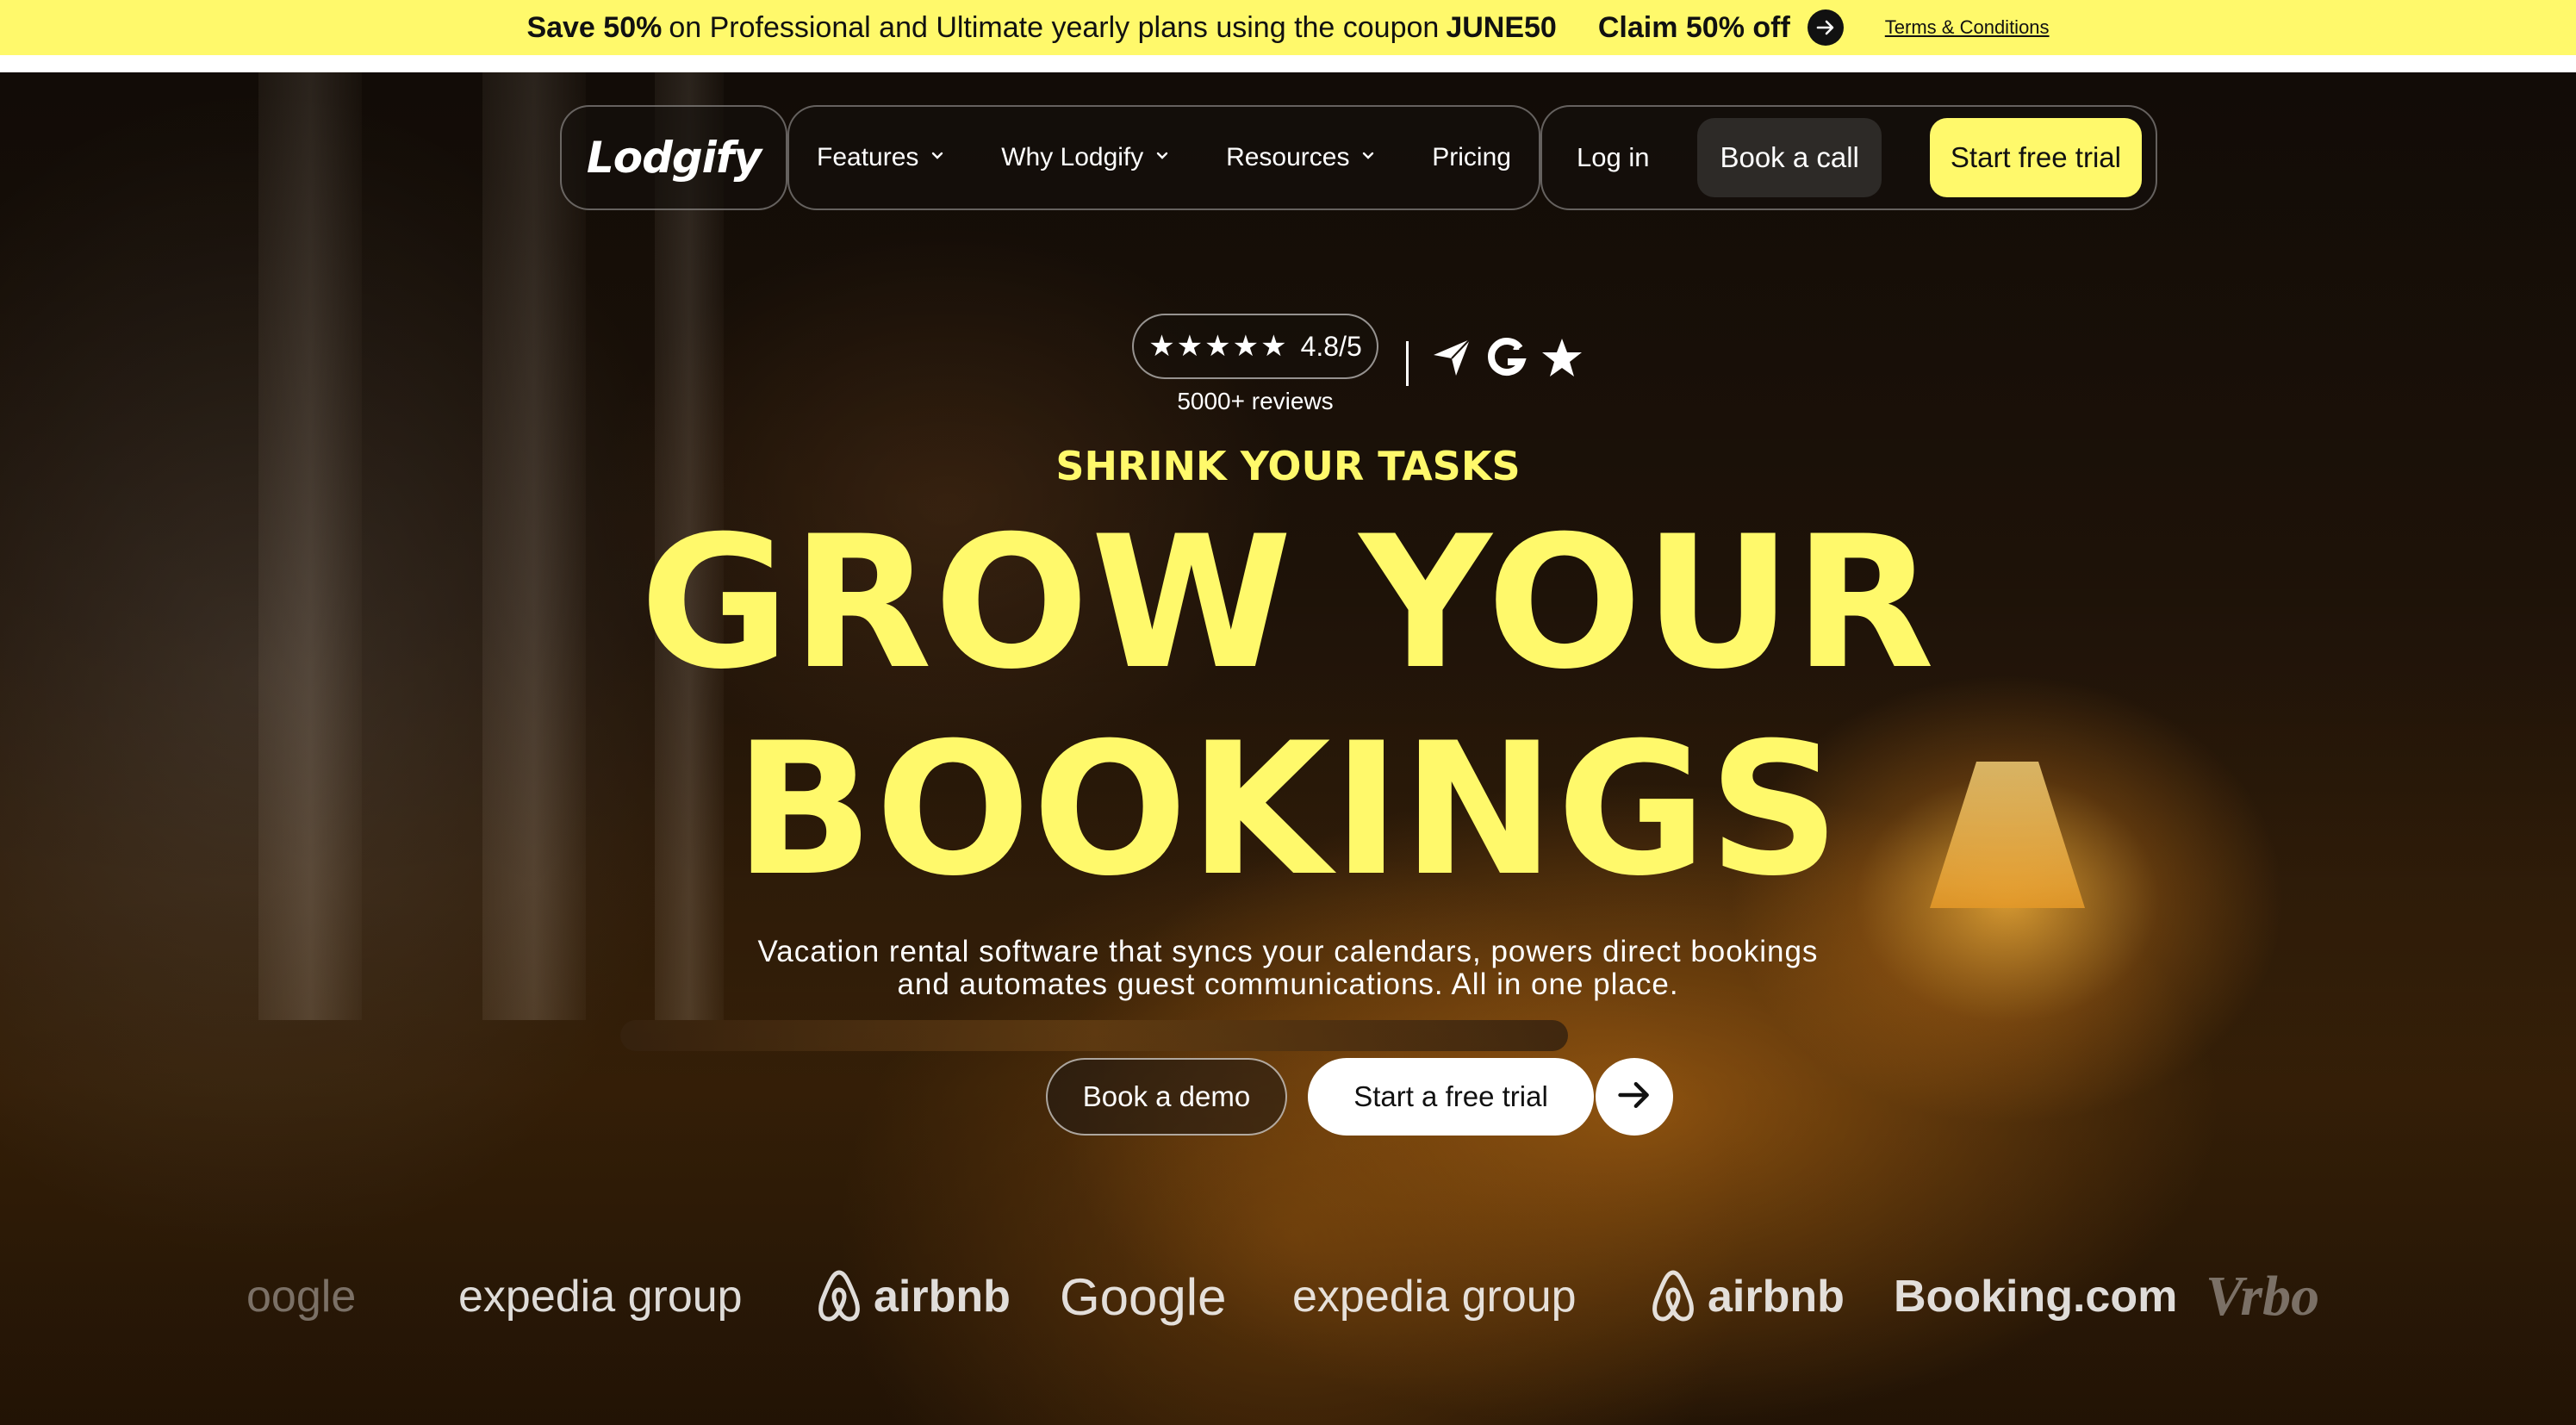  Describe the element at coordinates (1694, 27) in the screenshot. I see `claim-offer-label: Claim 50% off` at that location.